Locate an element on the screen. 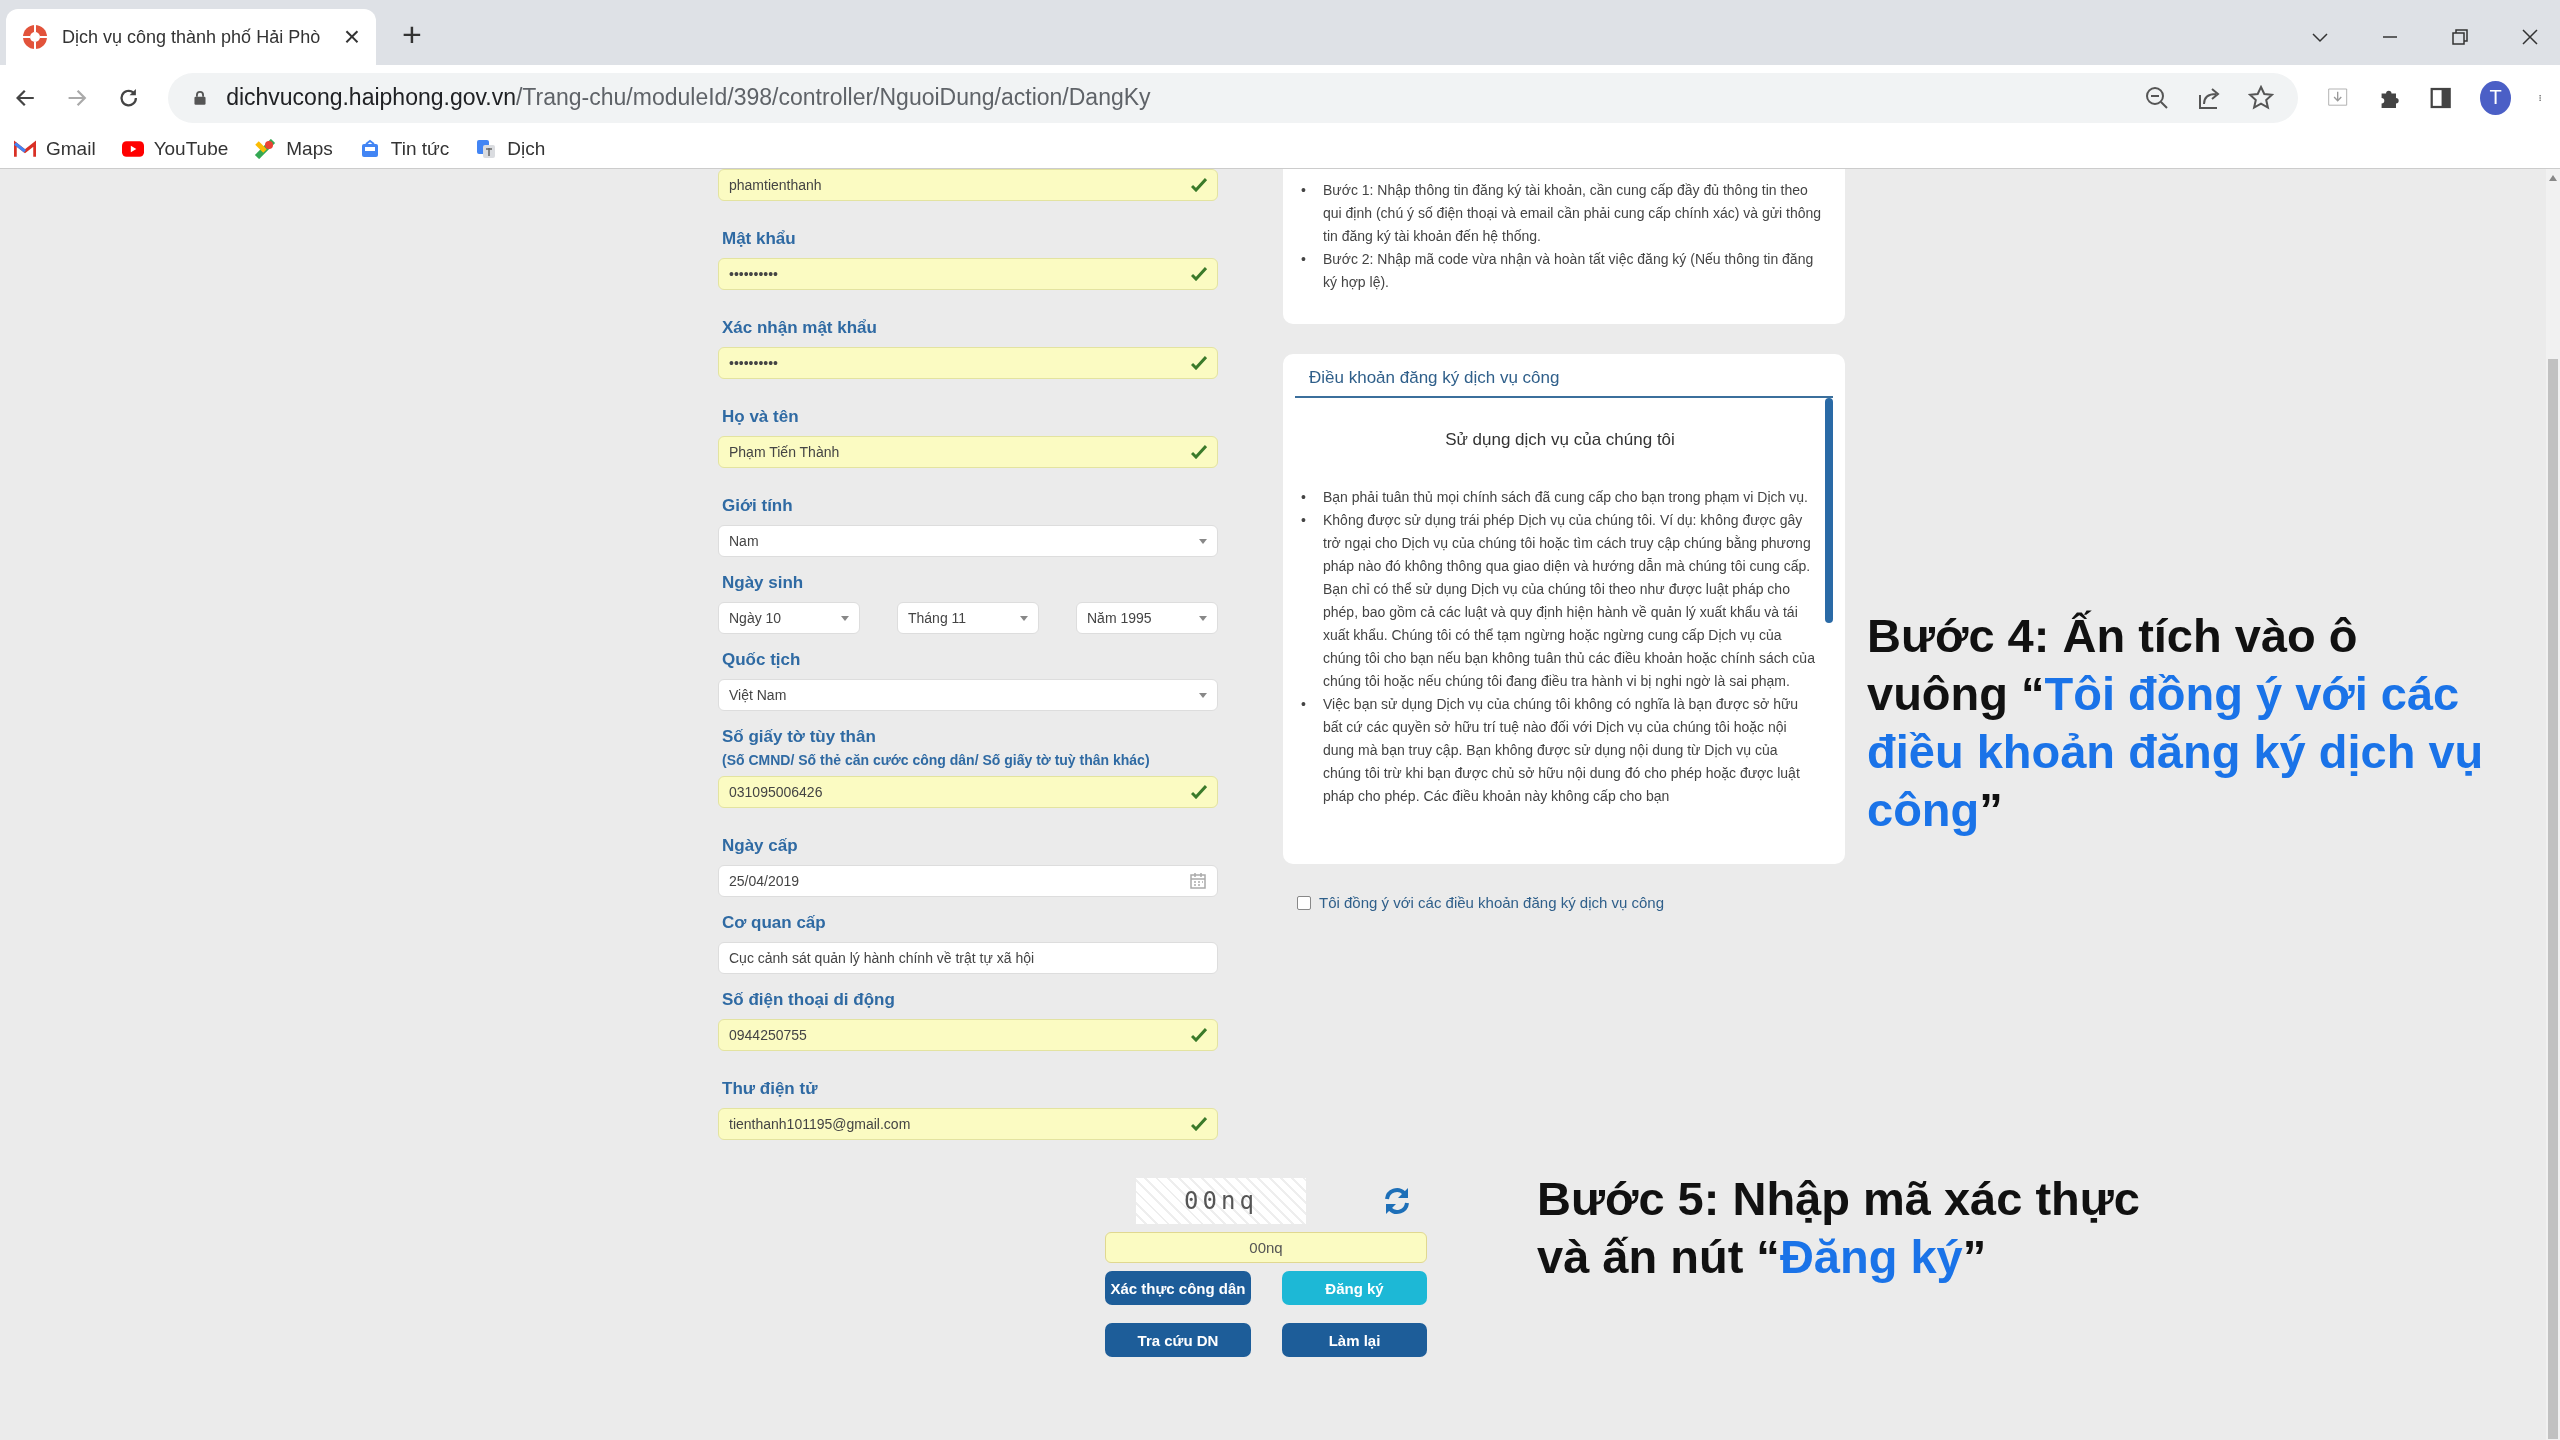 The height and width of the screenshot is (1440, 2560). star-icon is located at coordinates (2261, 97).